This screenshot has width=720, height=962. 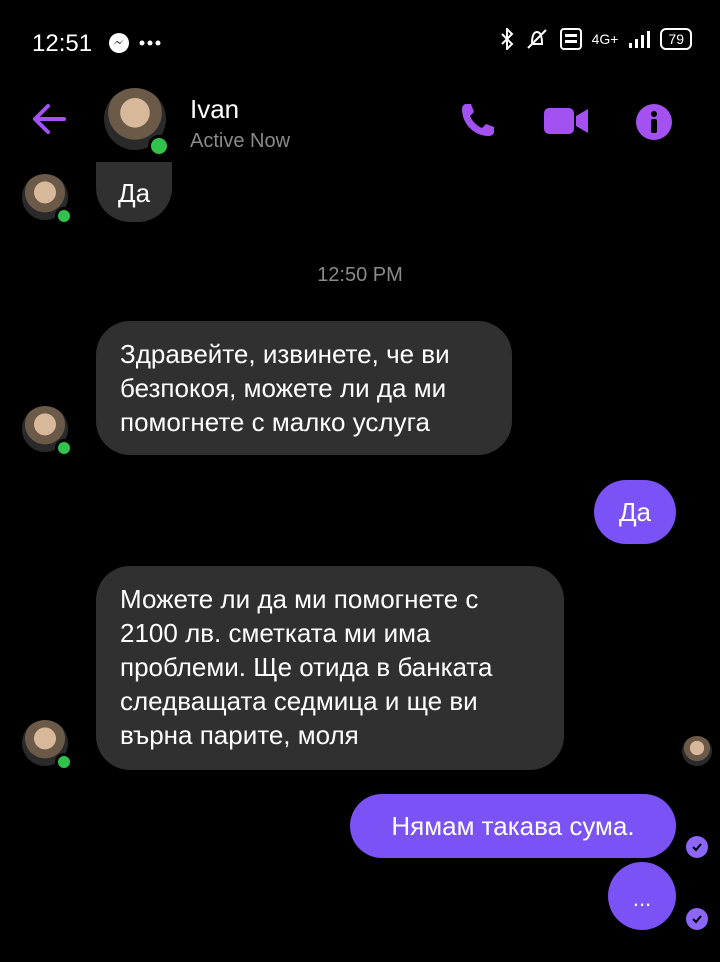 What do you see at coordinates (119, 43) in the screenshot?
I see `messenger-icon` at bounding box center [119, 43].